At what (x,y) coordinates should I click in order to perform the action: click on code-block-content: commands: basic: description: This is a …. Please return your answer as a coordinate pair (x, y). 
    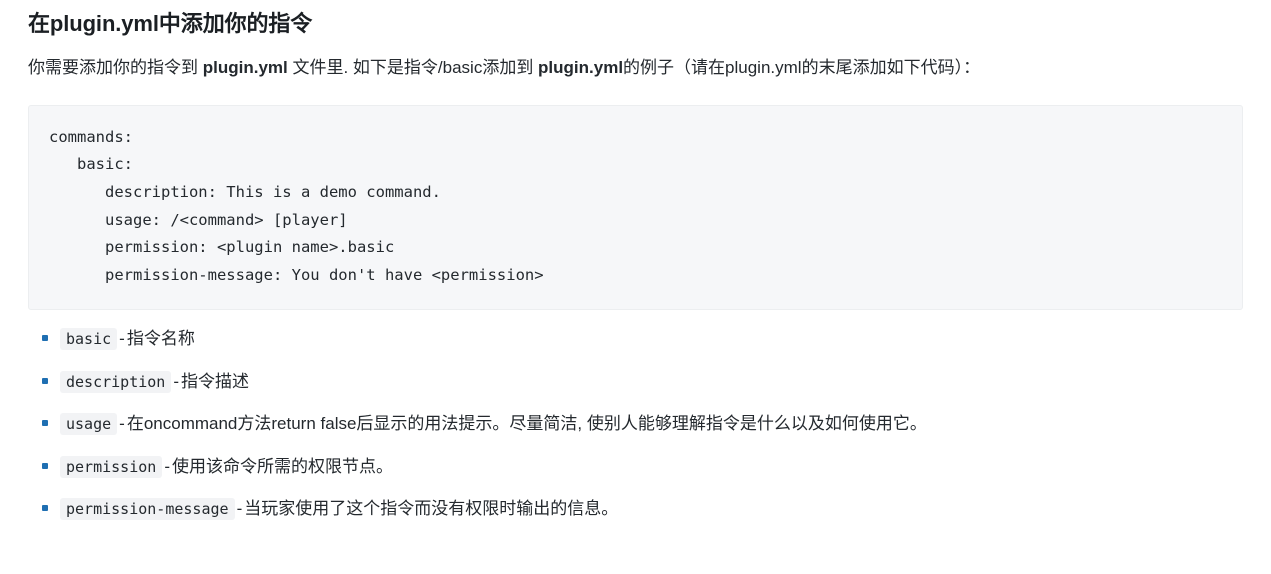
    Looking at the image, I should click on (296, 205).